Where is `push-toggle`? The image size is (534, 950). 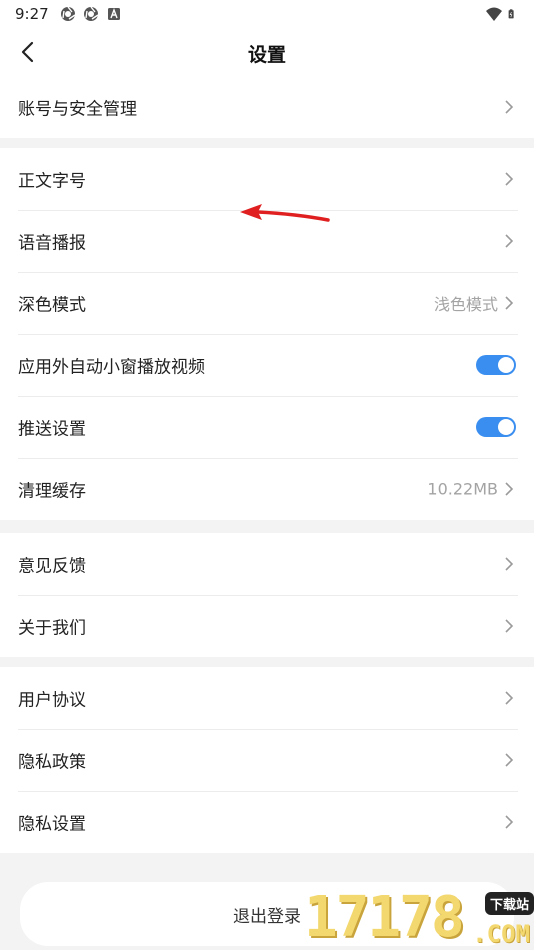 push-toggle is located at coordinates (496, 427).